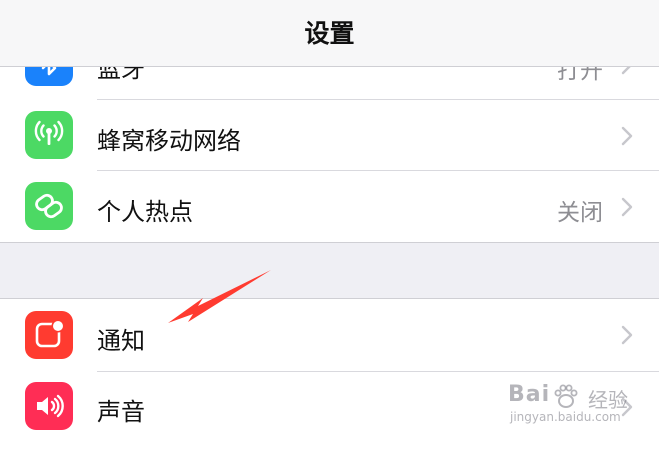 This screenshot has width=659, height=449. Describe the element at coordinates (580, 405) in the screenshot. I see `watermark: Bai 经验 jingyan.baidu.com` at that location.